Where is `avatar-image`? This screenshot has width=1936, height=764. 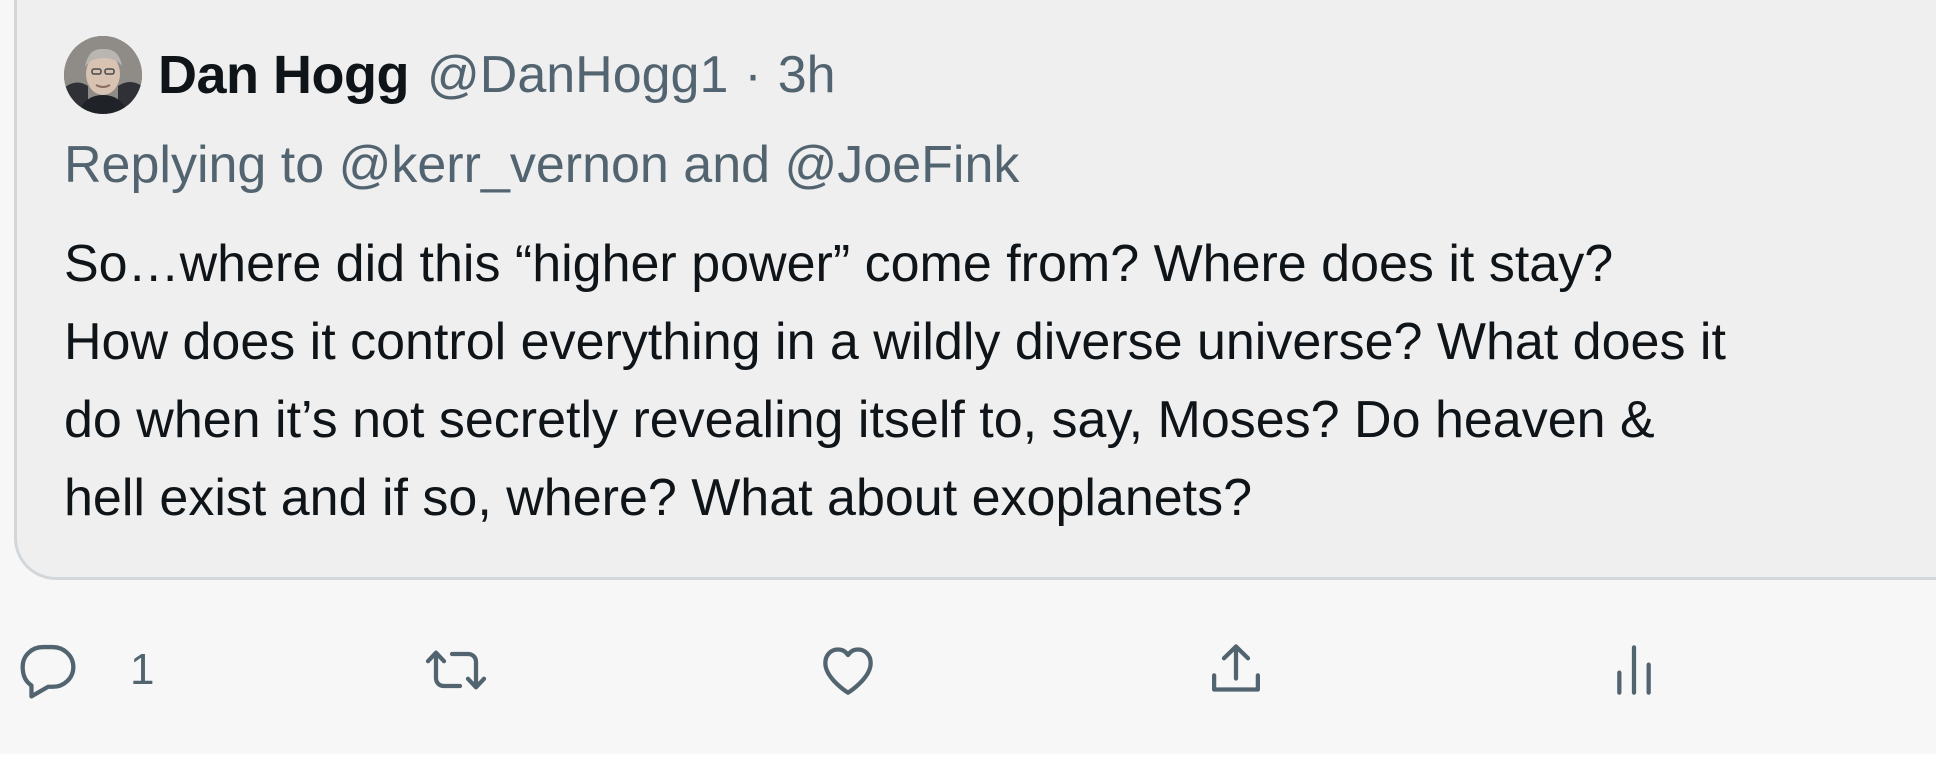
avatar-image is located at coordinates (103, 75).